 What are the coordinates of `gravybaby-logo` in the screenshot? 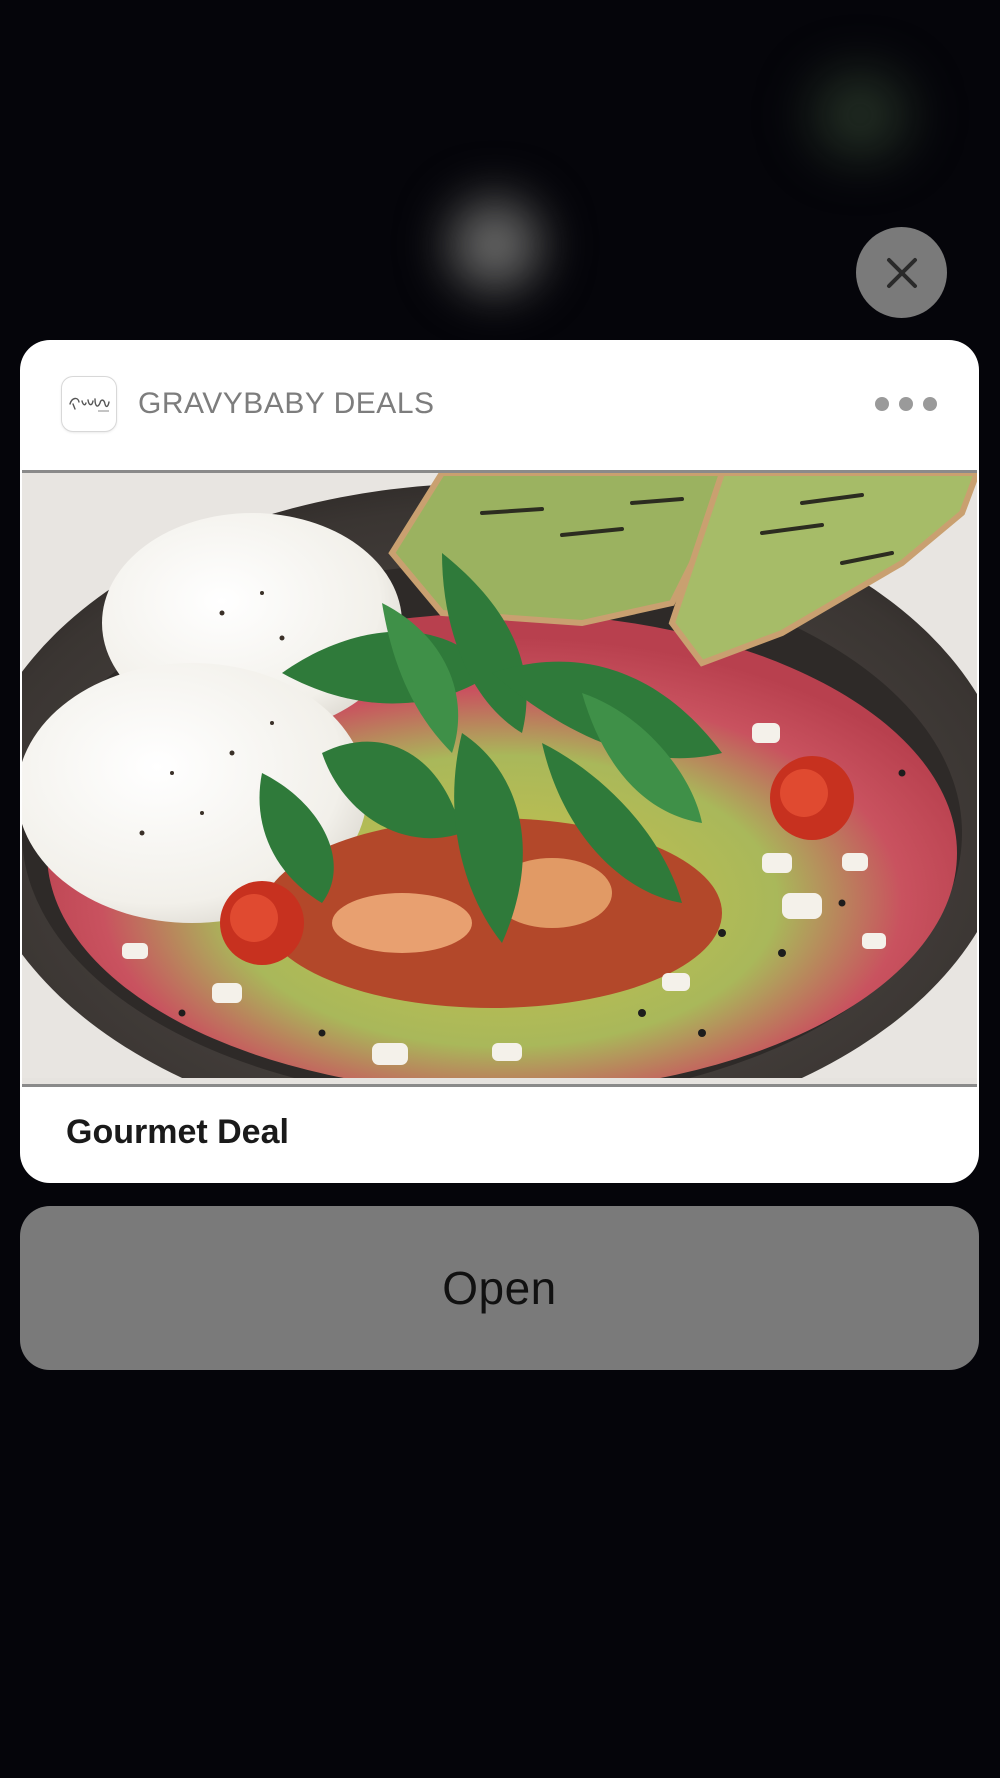 It's located at (89, 404).